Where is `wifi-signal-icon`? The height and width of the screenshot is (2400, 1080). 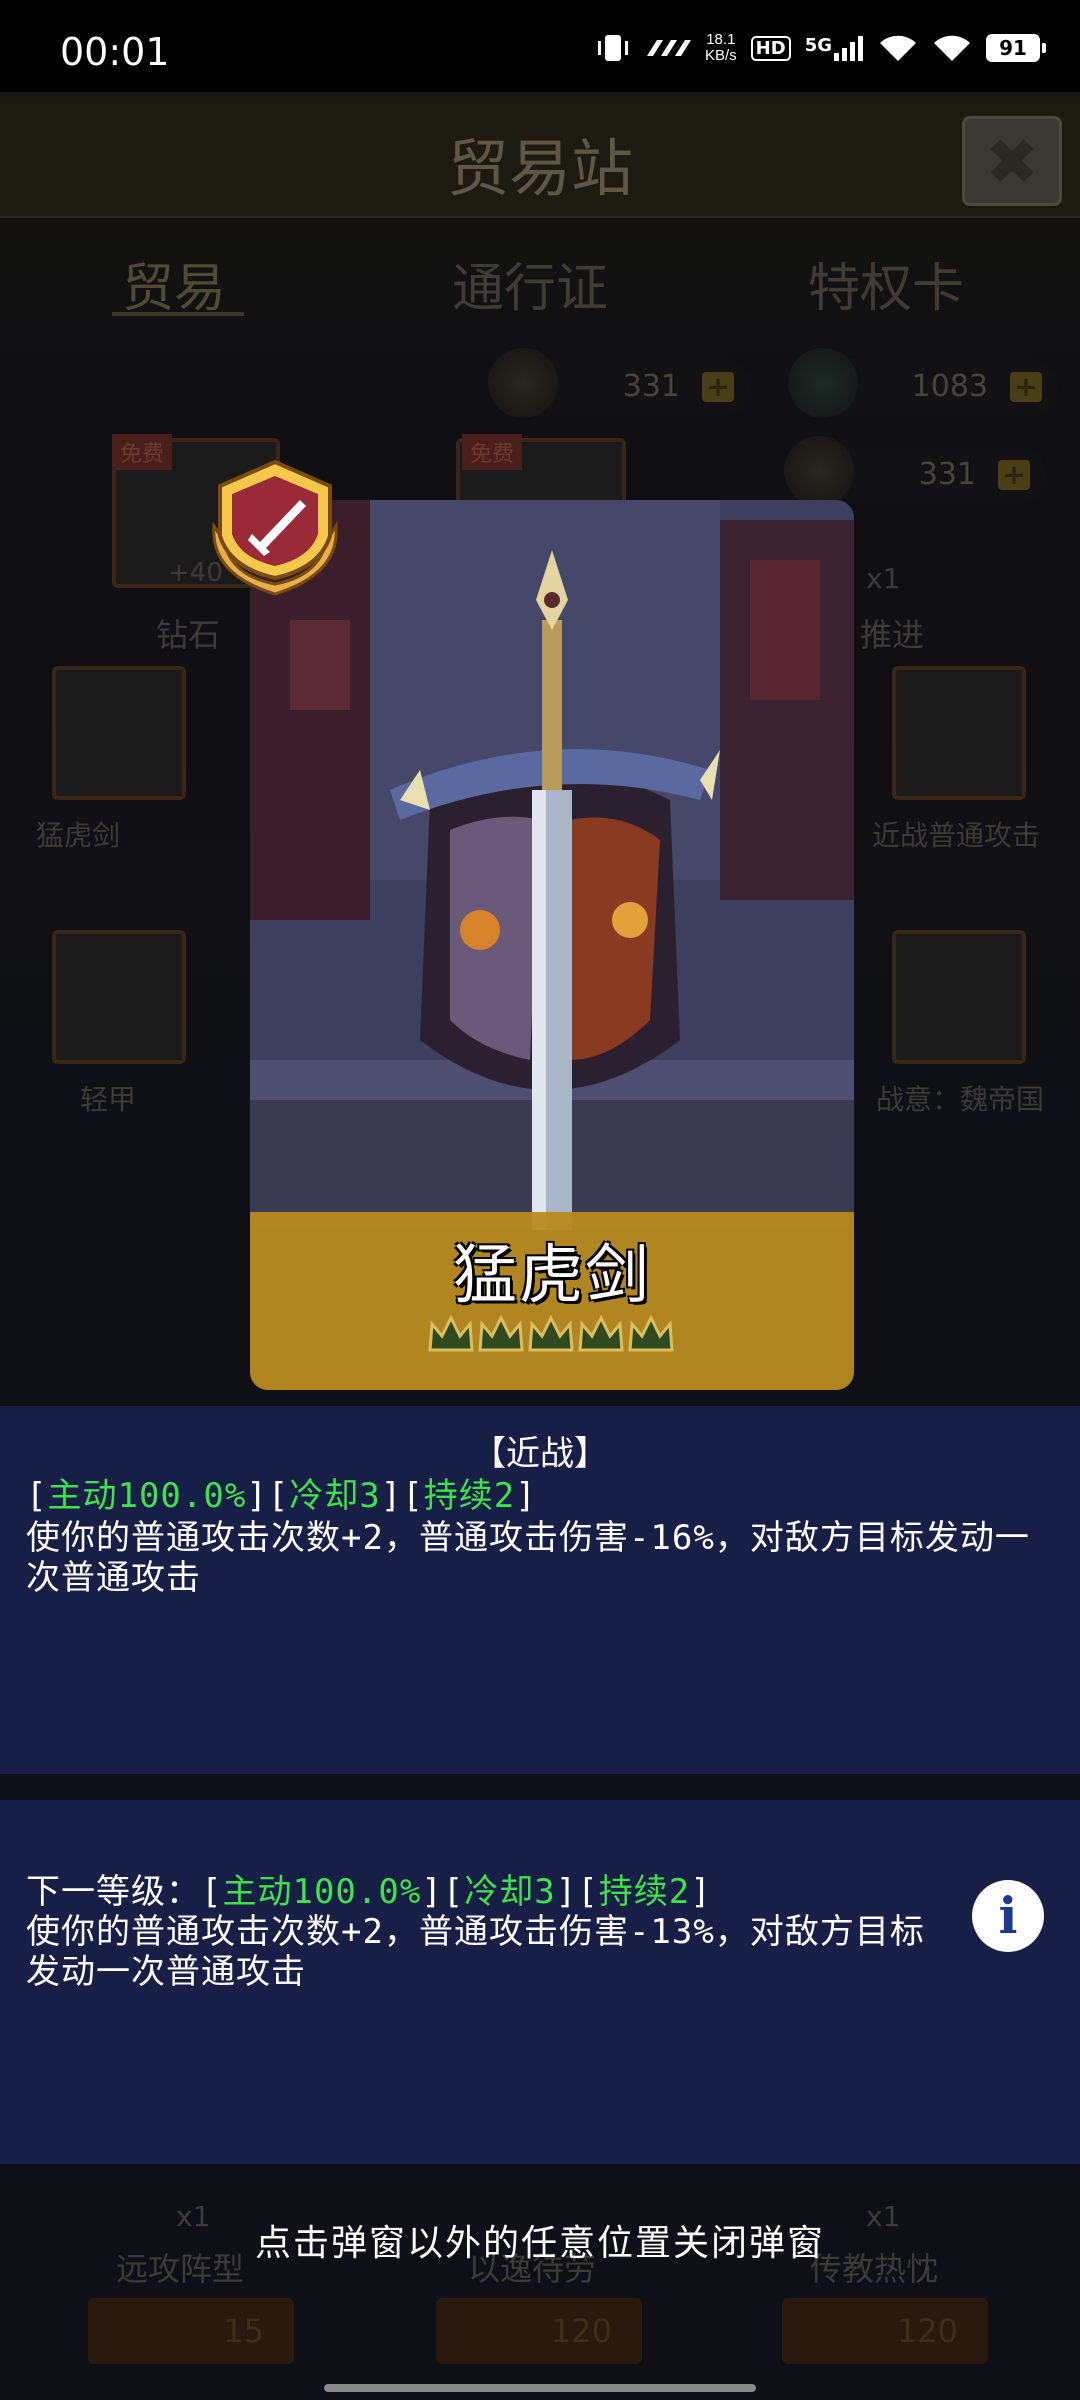 wifi-signal-icon is located at coordinates (898, 48).